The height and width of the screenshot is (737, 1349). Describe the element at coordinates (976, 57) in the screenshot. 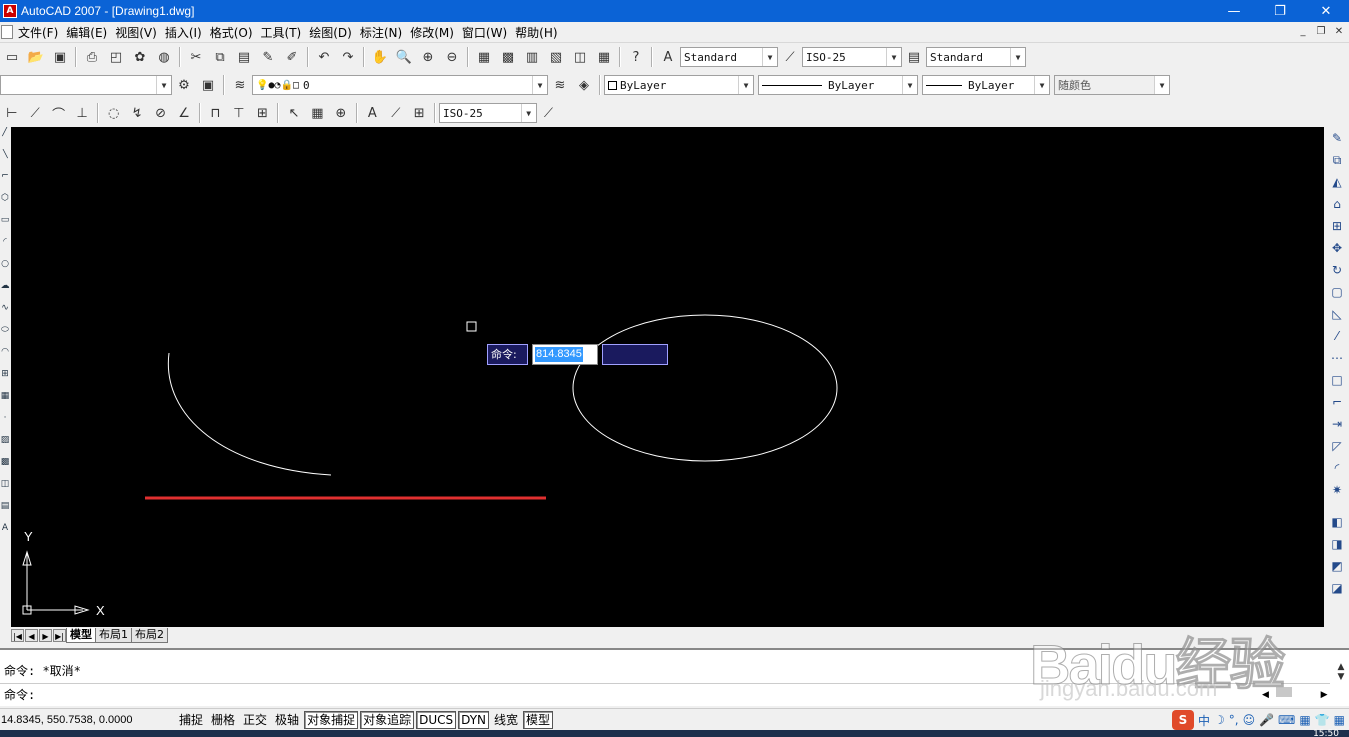

I see `table-style-select: Standard ▼` at that location.